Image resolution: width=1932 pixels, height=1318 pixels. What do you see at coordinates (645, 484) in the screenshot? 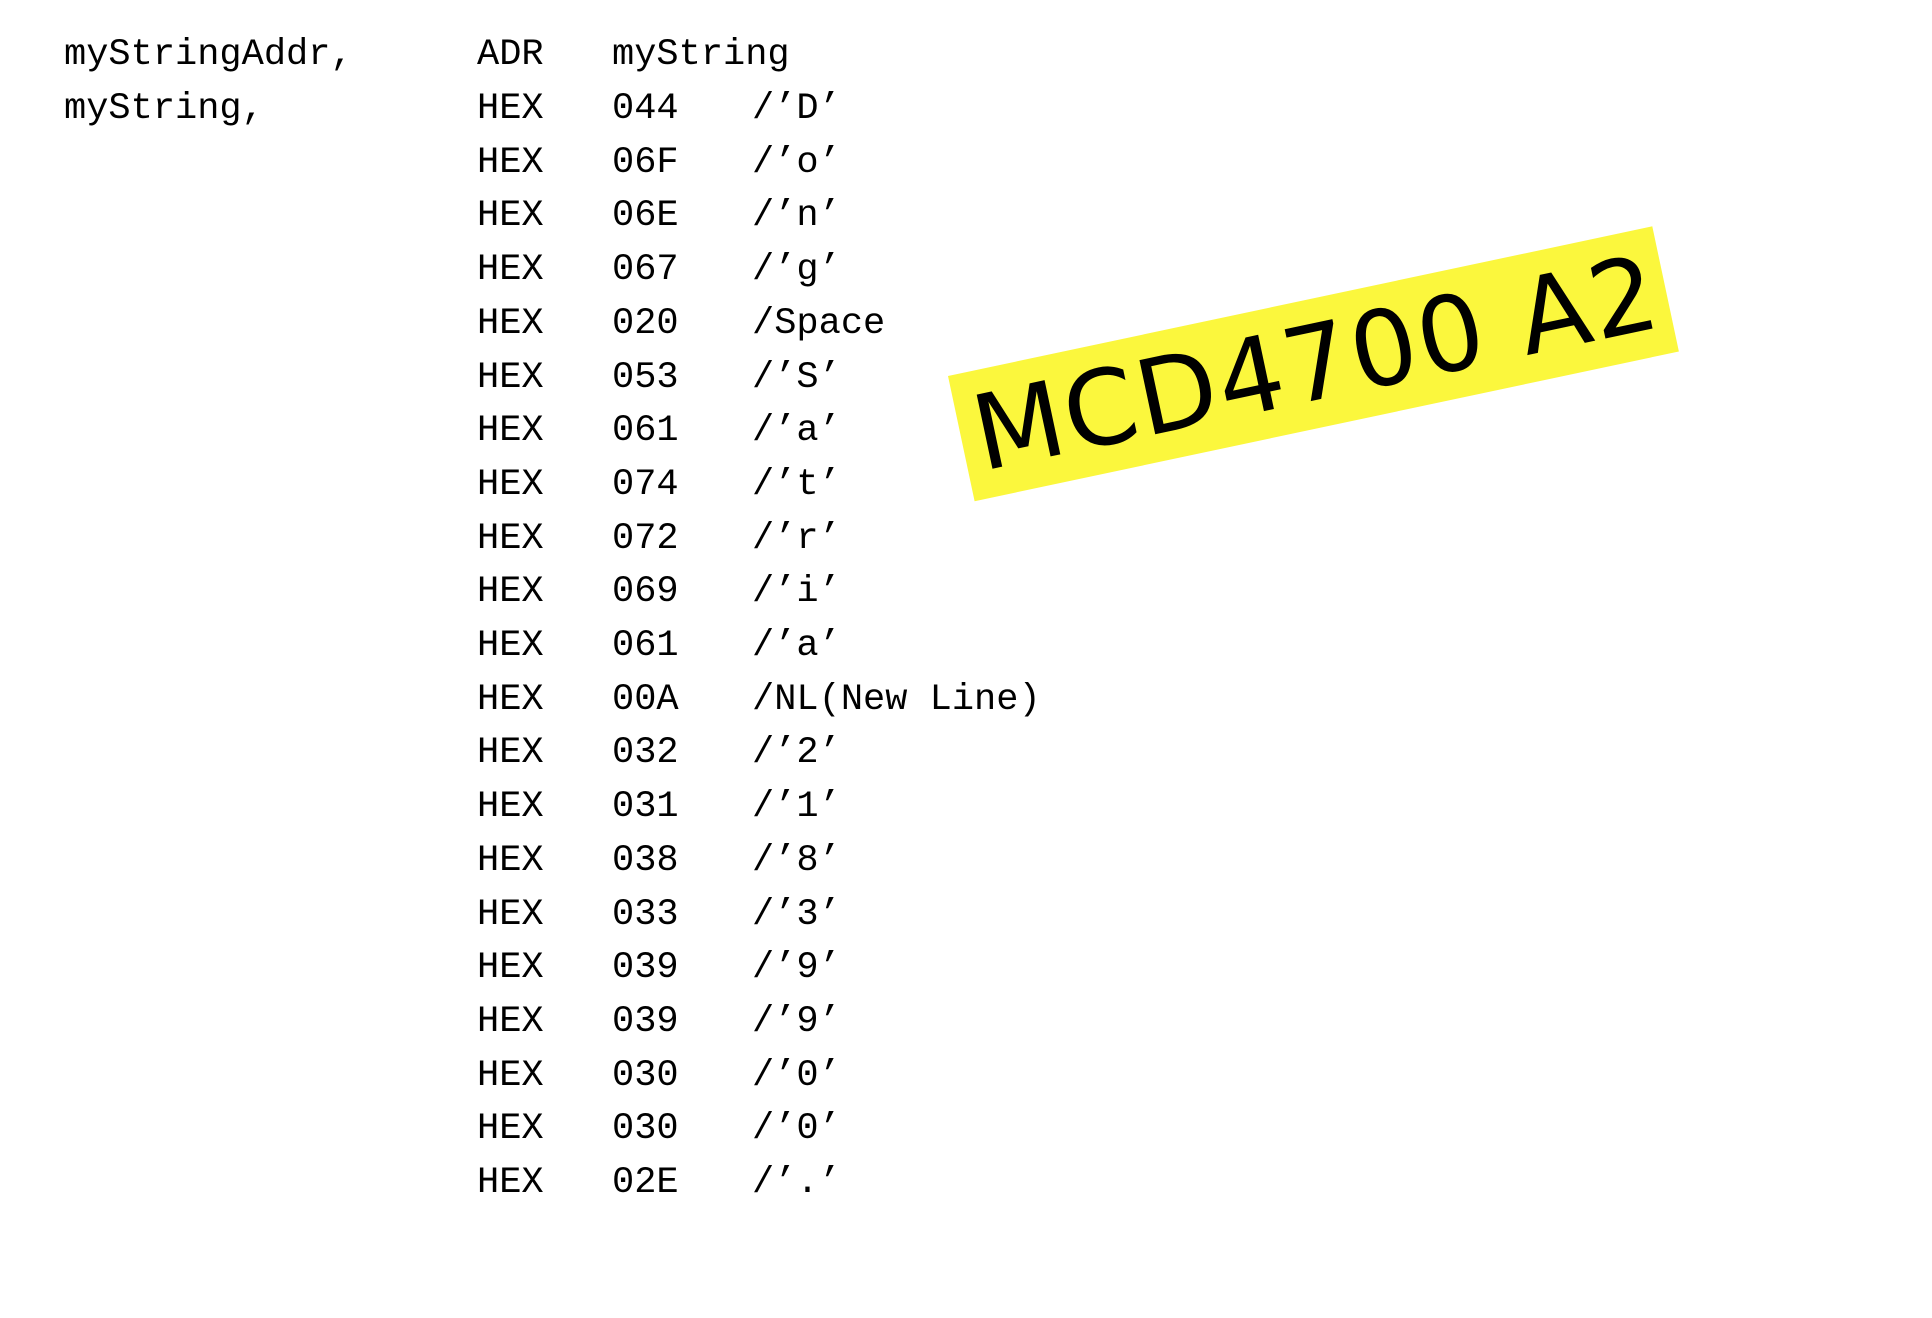
I see `code-operand: 074` at bounding box center [645, 484].